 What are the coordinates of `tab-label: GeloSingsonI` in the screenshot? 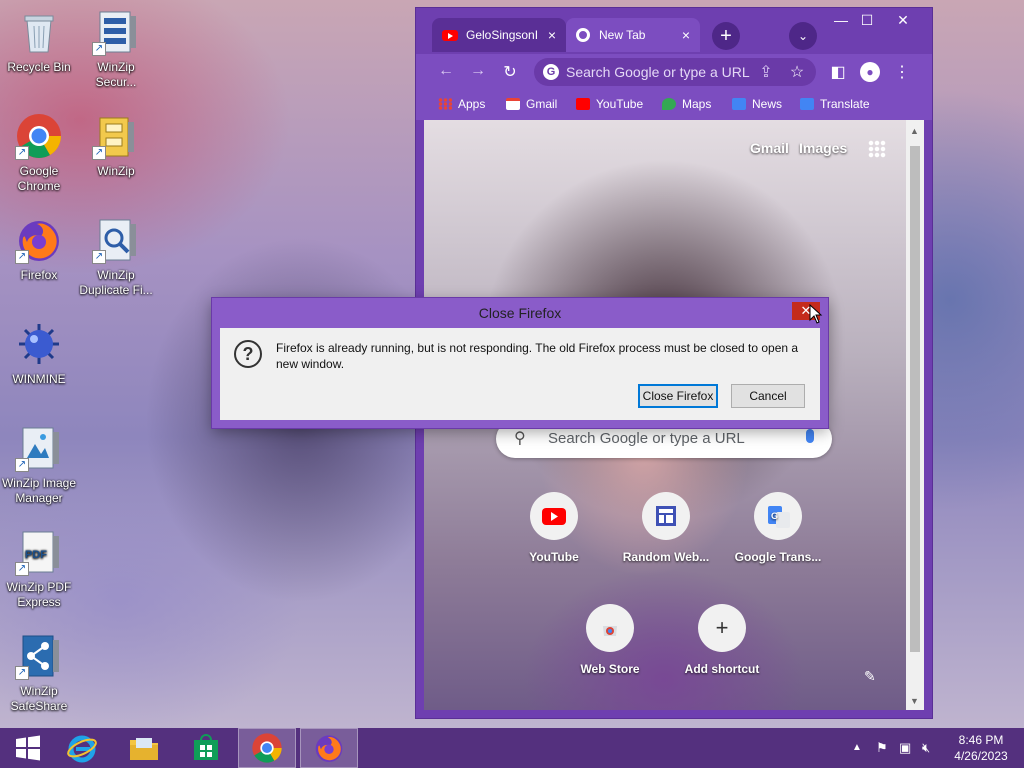 It's located at (502, 35).